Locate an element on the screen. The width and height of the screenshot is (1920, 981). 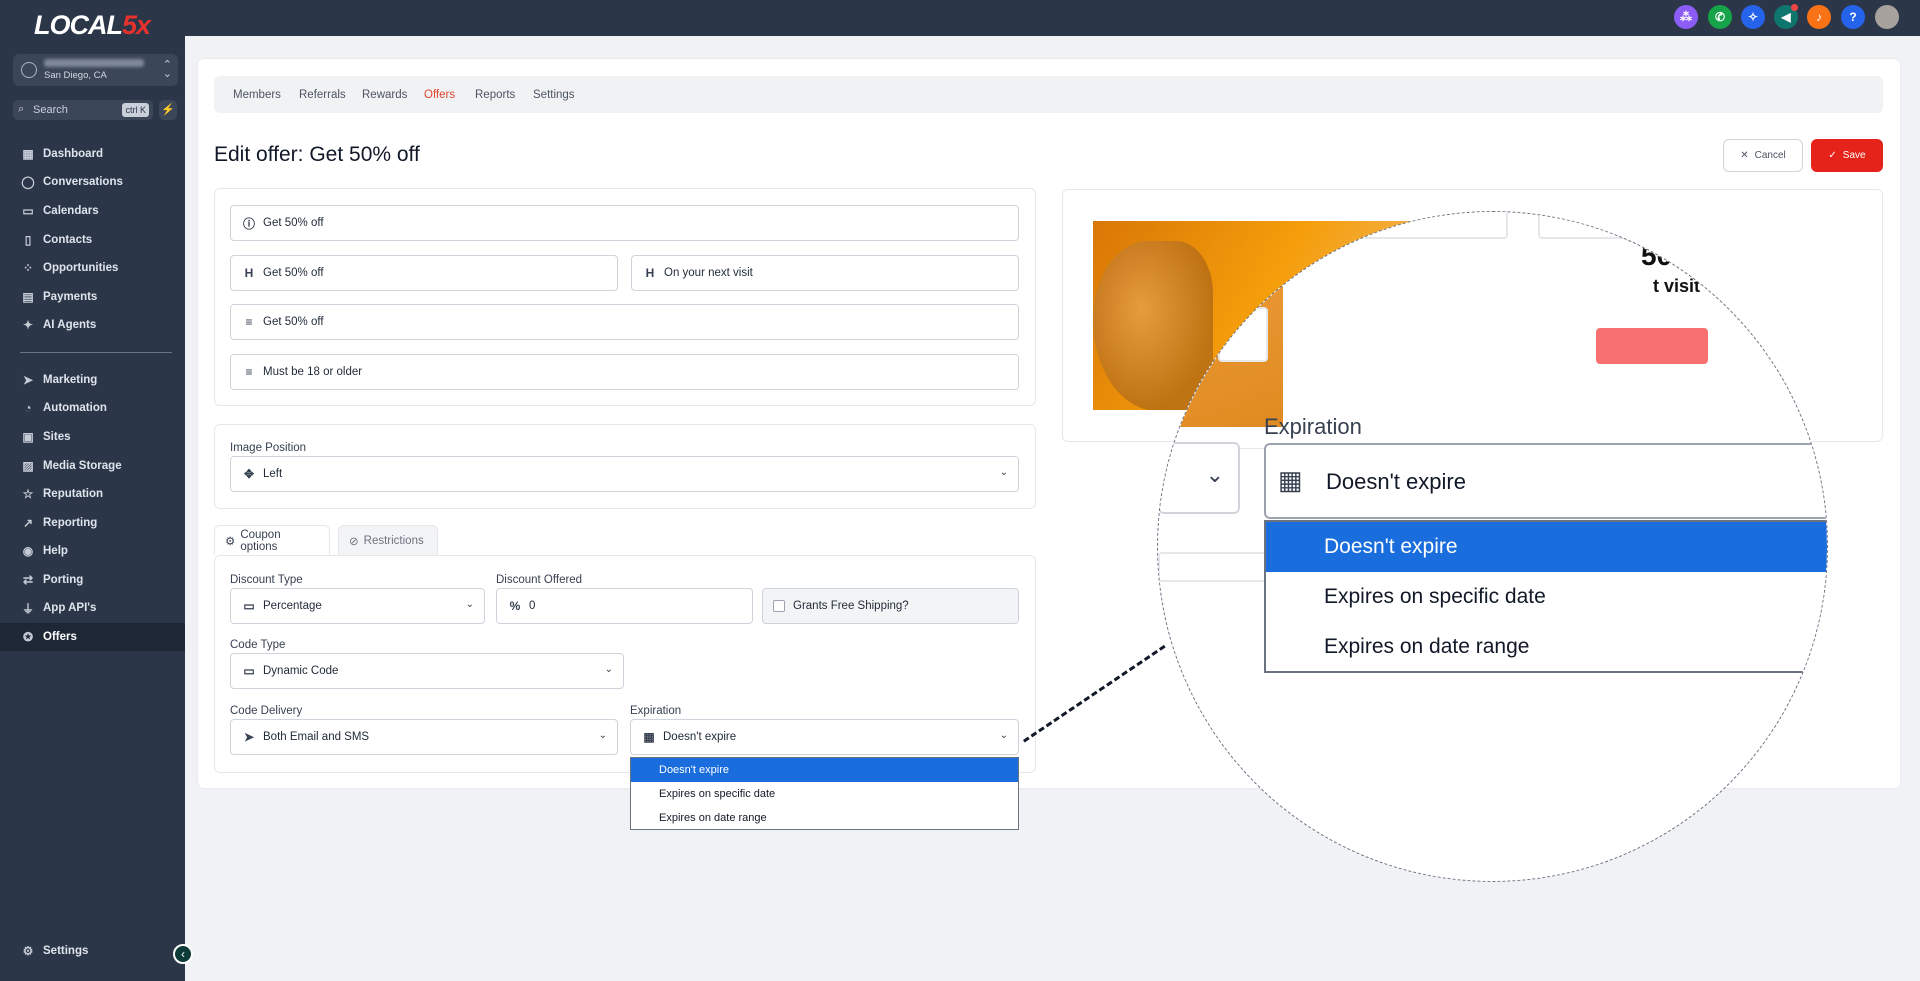
receipt-icon: ▤ is located at coordinates (28, 297).